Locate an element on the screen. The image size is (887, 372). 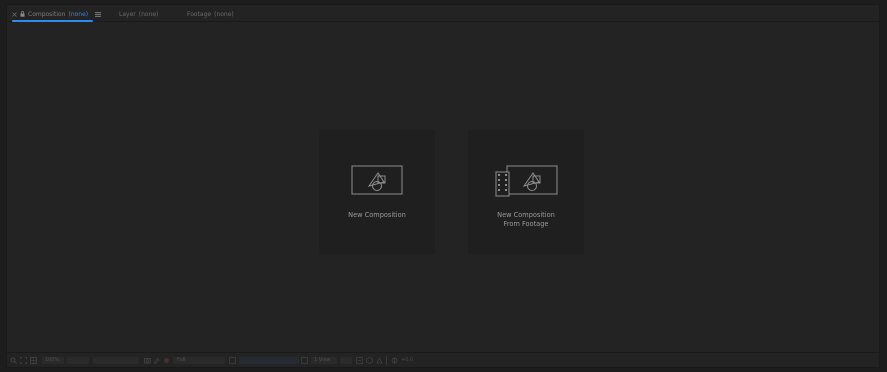
toggle-pixel-aspect is located at coordinates (346, 360).